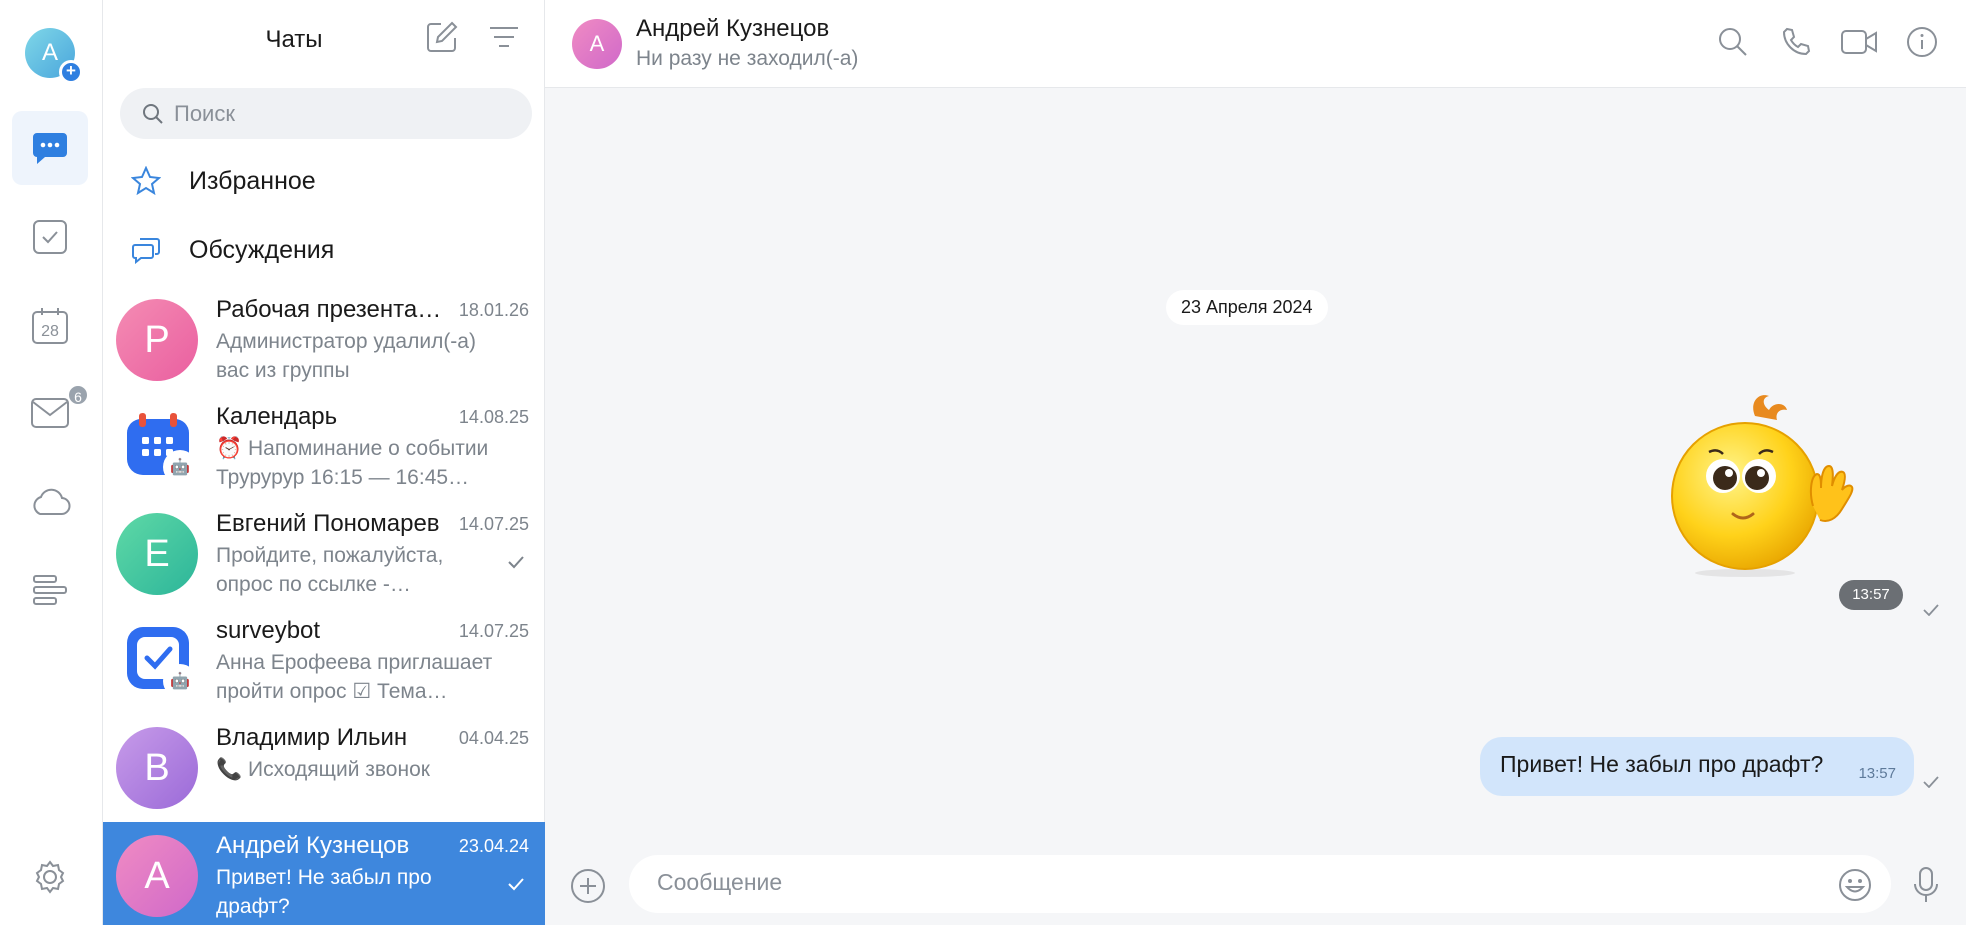 The image size is (1966, 925). What do you see at coordinates (294, 39) in the screenshot?
I see `chat-list-title: Чаты` at bounding box center [294, 39].